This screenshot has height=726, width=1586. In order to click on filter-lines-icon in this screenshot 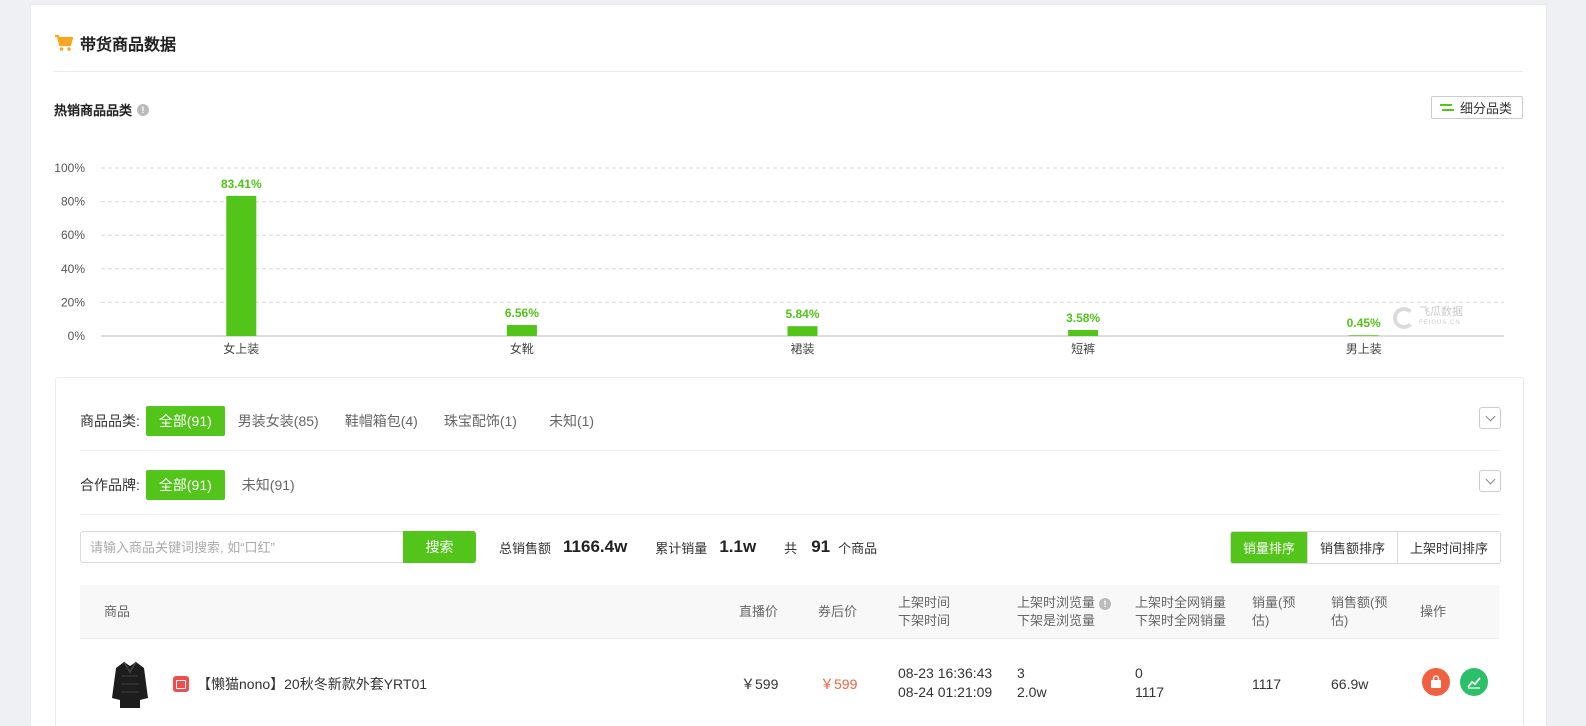, I will do `click(1446, 108)`.